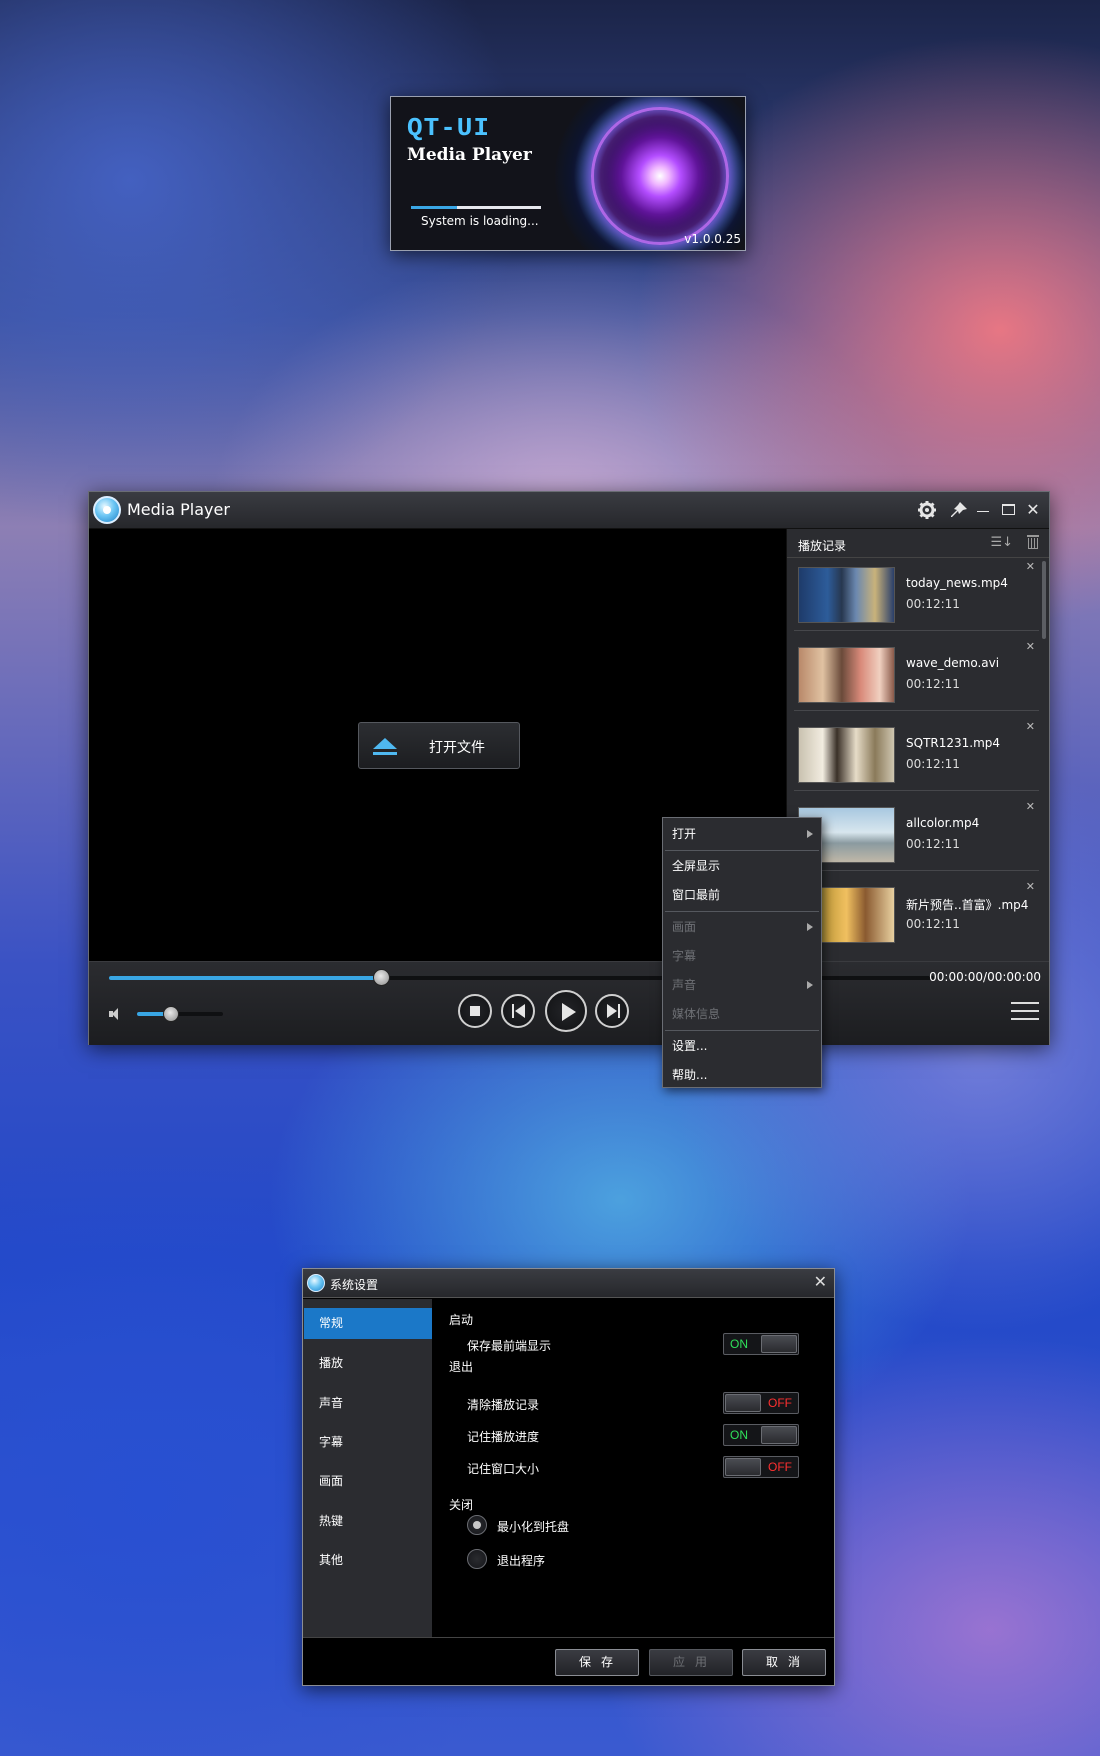  I want to click on clear-history-toggle: OFF, so click(761, 1403).